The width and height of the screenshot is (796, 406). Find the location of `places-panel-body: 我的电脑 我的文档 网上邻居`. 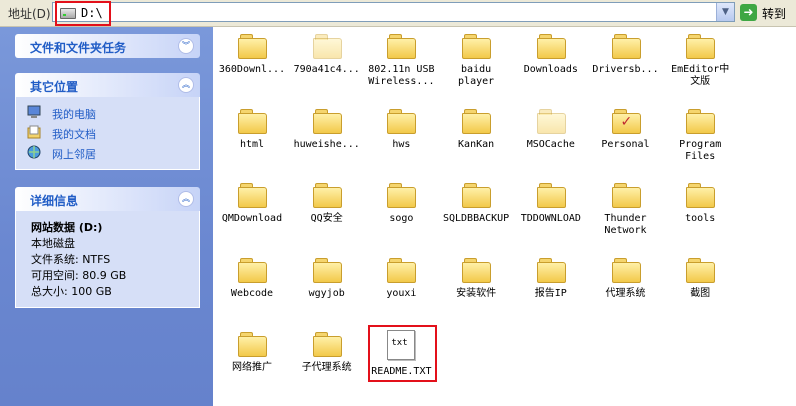

places-panel-body: 我的电脑 我的文档 网上邻居 is located at coordinates (107, 133).